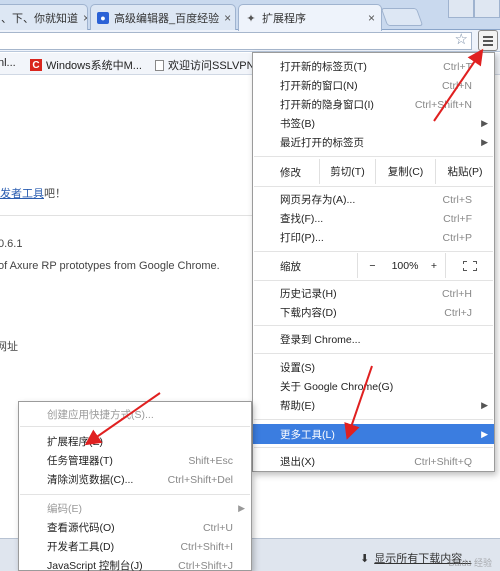 The height and width of the screenshot is (571, 500). I want to click on tab-strip: 、下、你就知道 × ● 高级编辑器_百度经验 × ✦ 扩展程序 ×, so click(250, 15).